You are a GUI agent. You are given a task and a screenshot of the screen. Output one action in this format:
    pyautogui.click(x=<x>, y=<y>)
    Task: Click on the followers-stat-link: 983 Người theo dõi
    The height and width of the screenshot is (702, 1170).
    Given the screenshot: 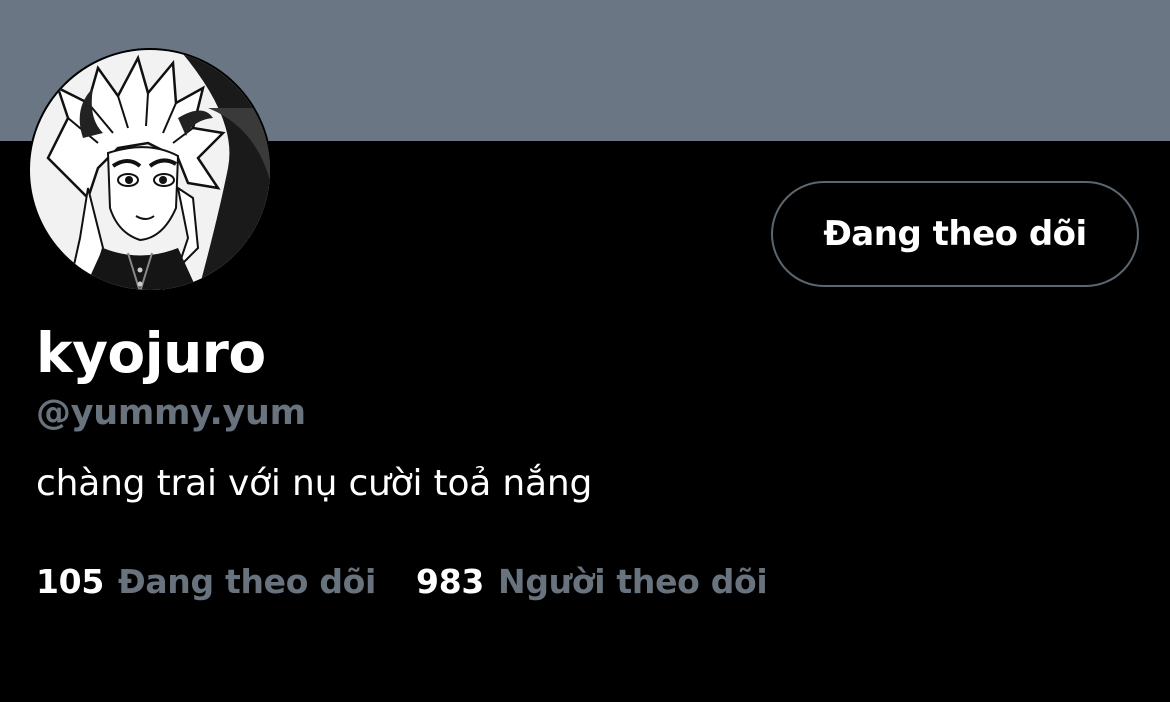 What is the action you would take?
    pyautogui.click(x=592, y=581)
    